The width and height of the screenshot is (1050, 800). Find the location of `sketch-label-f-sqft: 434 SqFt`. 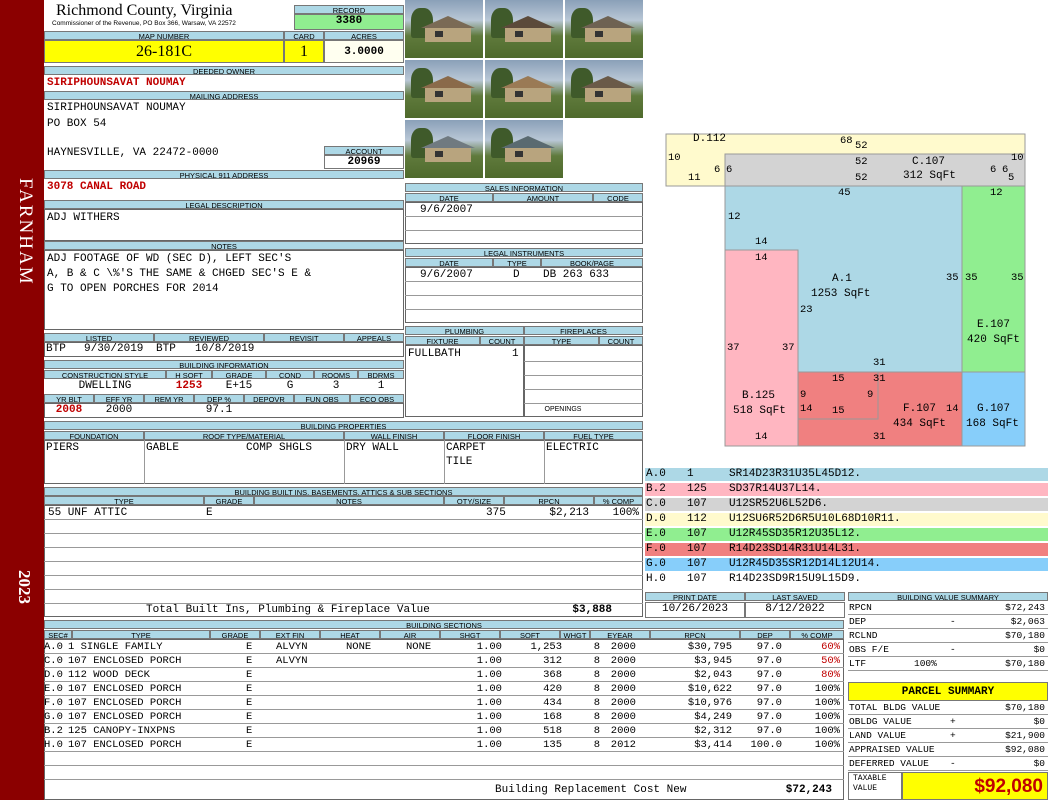

sketch-label-f-sqft: 434 SqFt is located at coordinates (919, 424).